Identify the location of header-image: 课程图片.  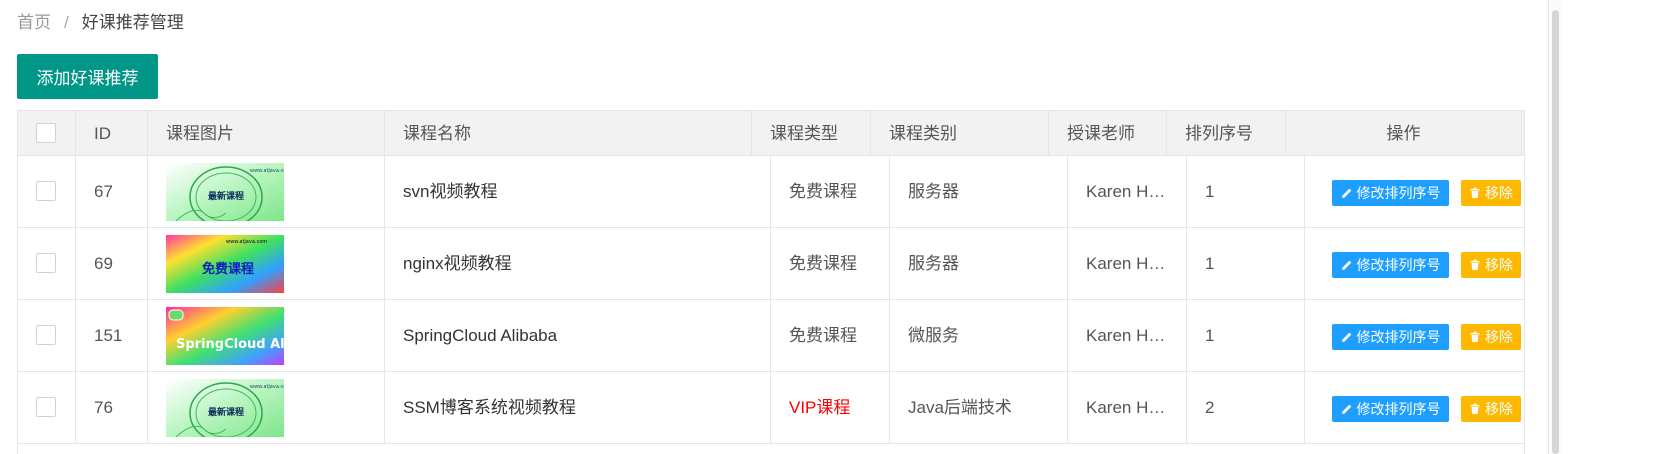
(266, 133).